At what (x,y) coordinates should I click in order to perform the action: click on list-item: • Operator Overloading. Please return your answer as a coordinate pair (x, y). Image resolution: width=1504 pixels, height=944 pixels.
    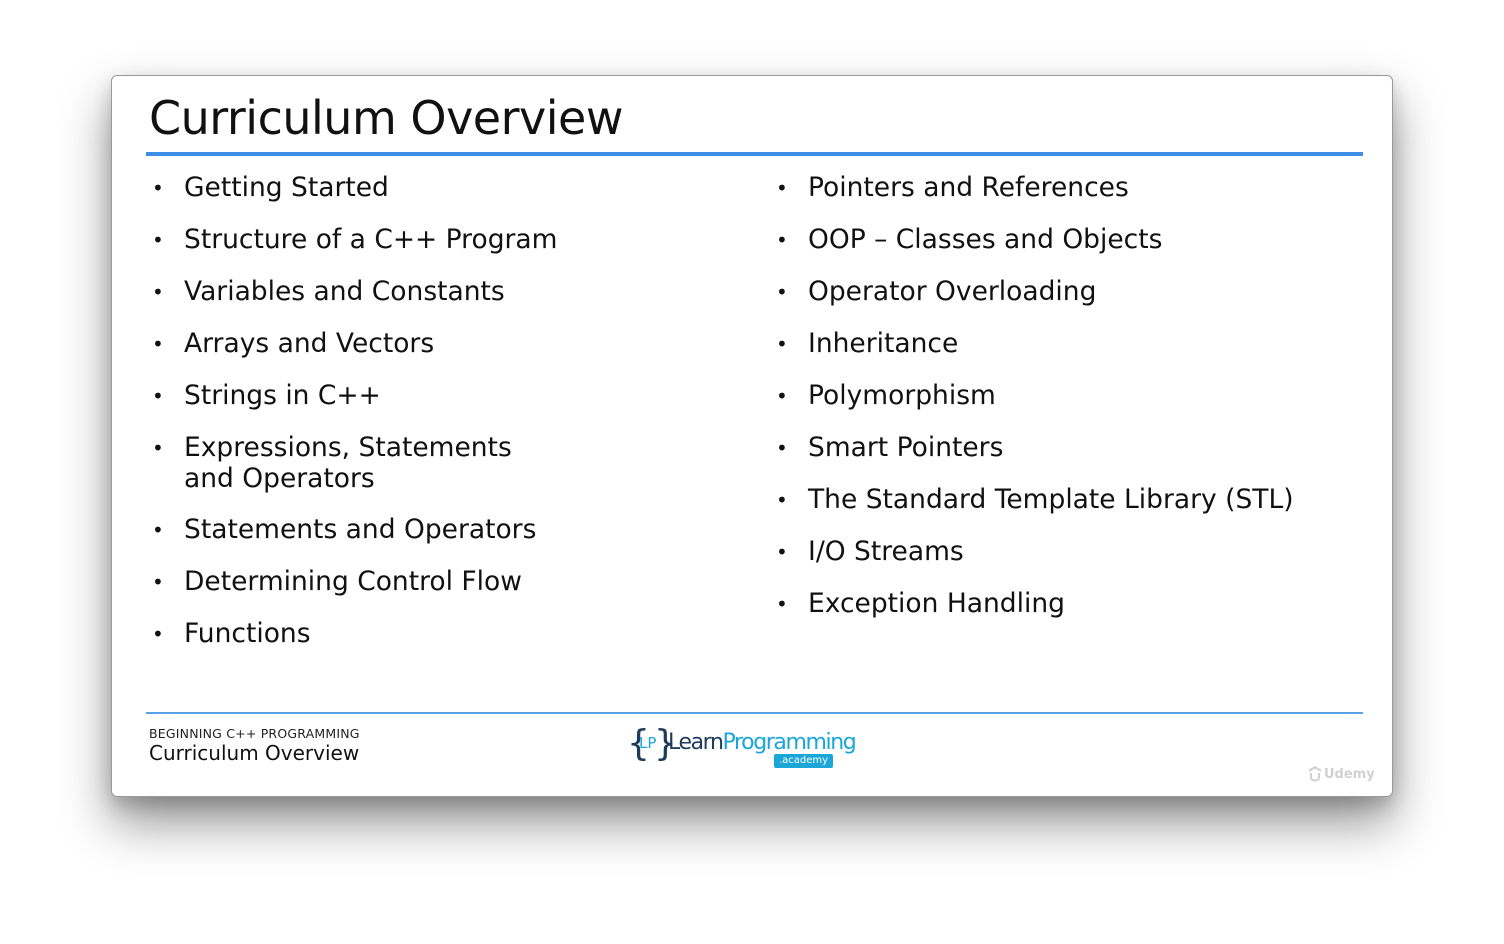
    Looking at the image, I should click on (1067, 292).